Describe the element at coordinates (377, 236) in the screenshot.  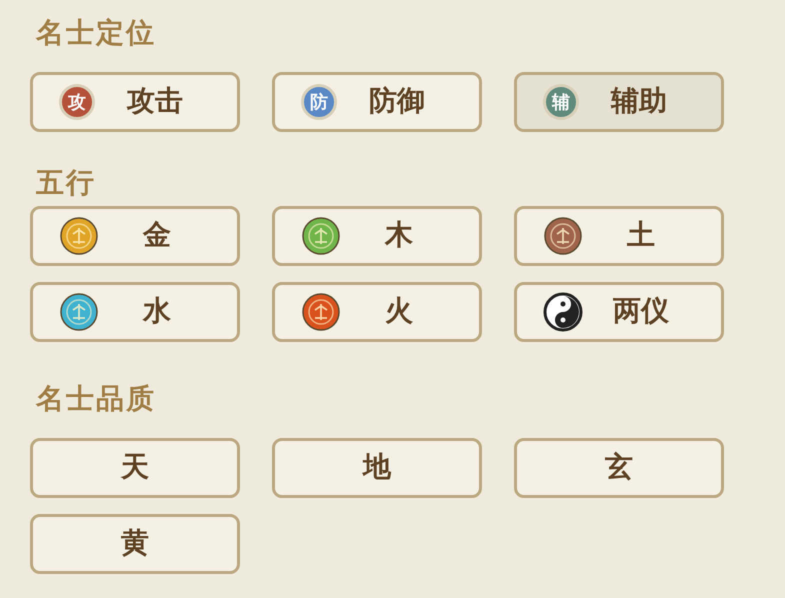
I see `filter-option: 木` at that location.